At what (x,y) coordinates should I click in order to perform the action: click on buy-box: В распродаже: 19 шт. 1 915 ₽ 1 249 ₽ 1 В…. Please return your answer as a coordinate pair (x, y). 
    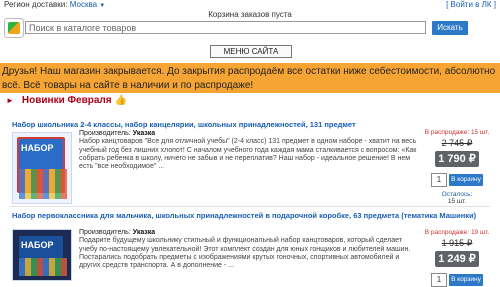
    Looking at the image, I should click on (457, 258).